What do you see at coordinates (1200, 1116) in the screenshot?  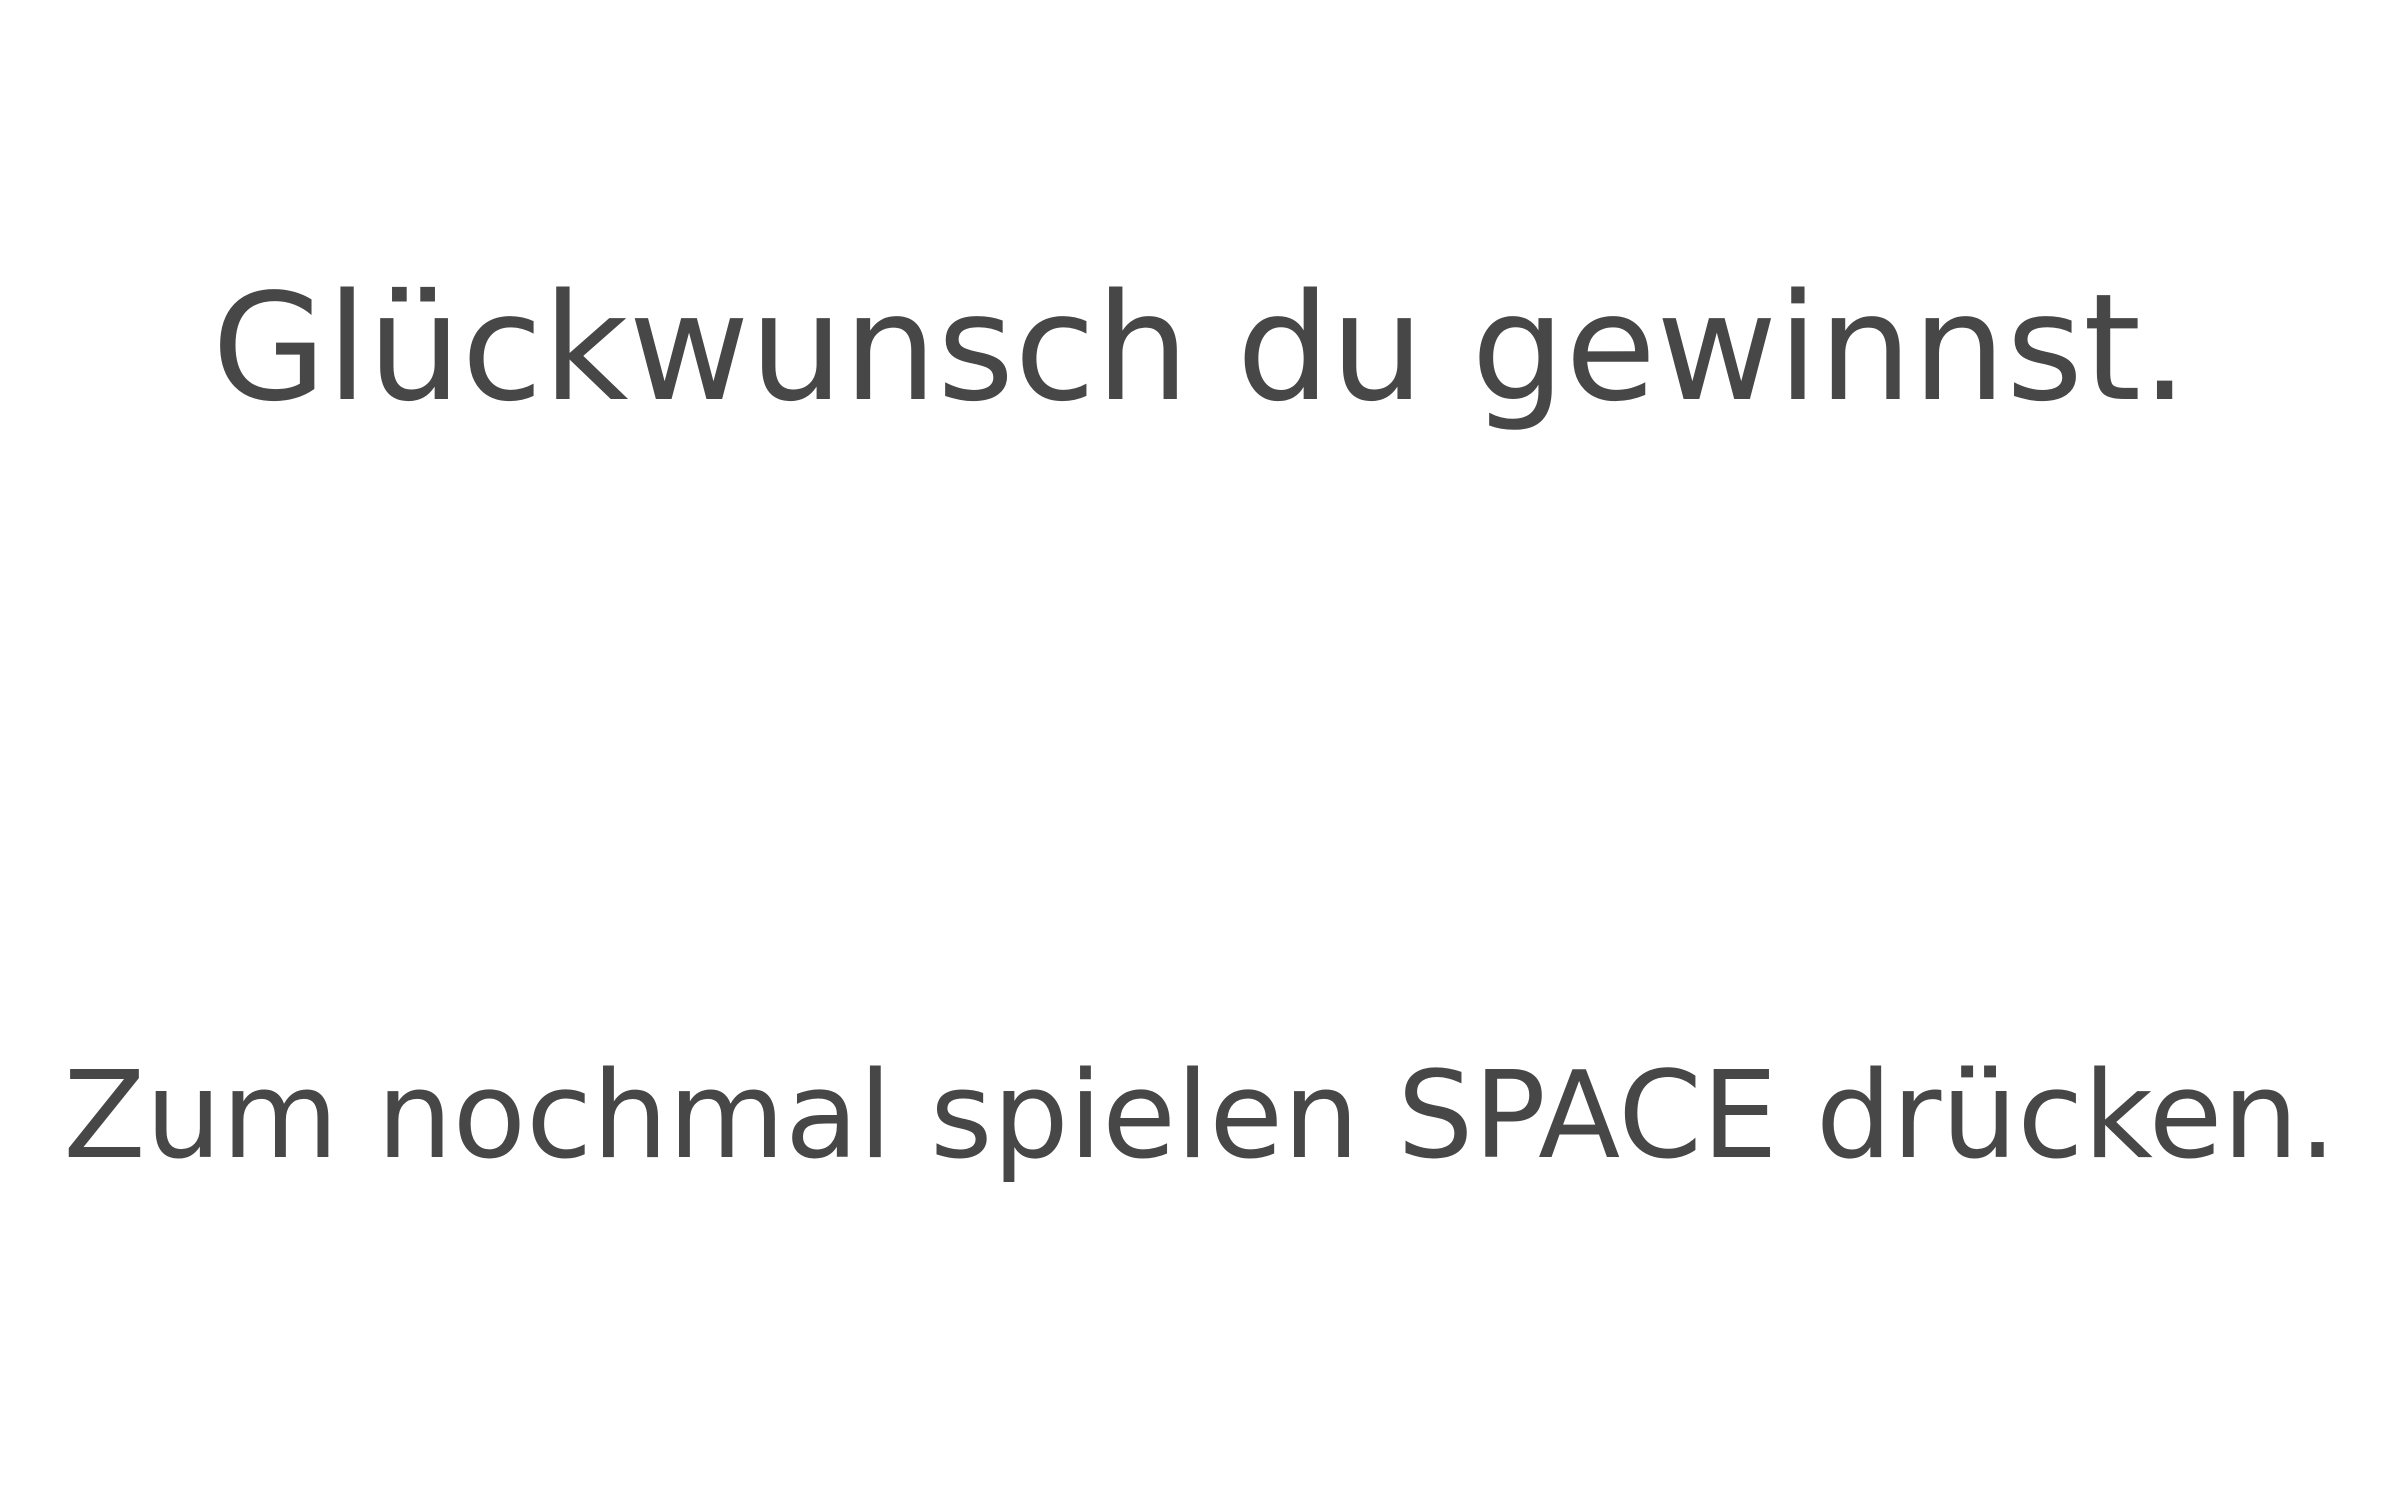 I see `restart-hint: Zum nochmal spielen SPACE drücken.` at bounding box center [1200, 1116].